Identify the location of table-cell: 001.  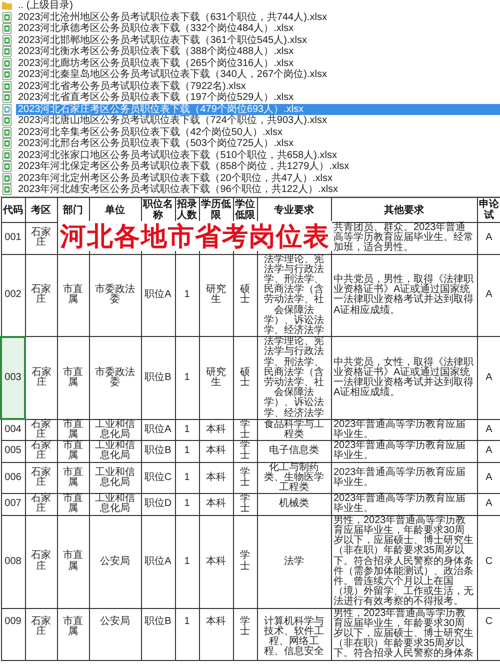
(13, 238).